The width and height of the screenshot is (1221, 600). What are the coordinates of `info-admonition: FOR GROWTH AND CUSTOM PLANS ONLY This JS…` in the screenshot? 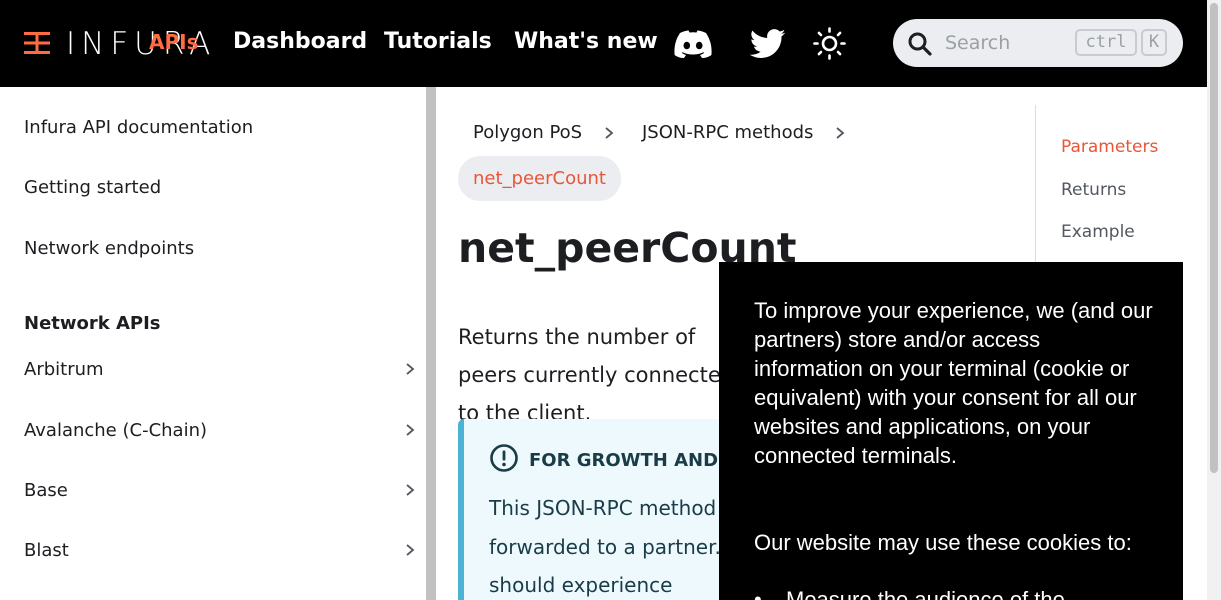 It's located at (593, 509).